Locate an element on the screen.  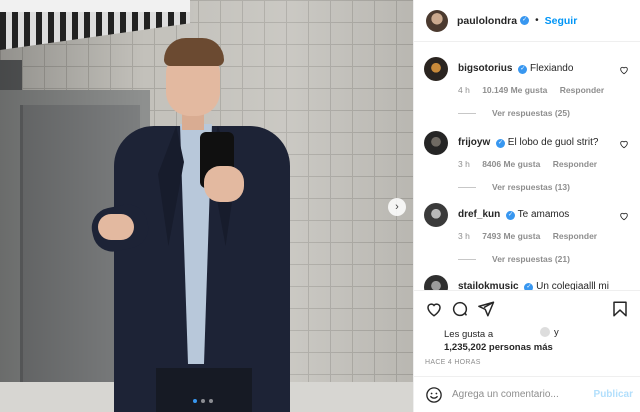
likes-count-text: 1,235,202 personas más is located at coordinates (498, 347).